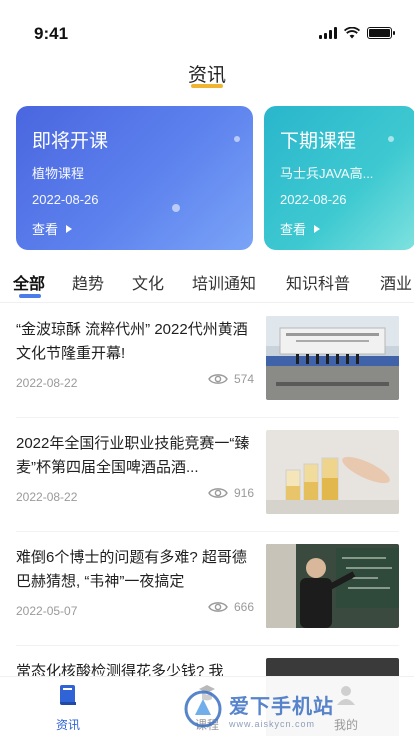 The width and height of the screenshot is (414, 736). What do you see at coordinates (231, 493) in the screenshot?
I see `news-views: 916` at bounding box center [231, 493].